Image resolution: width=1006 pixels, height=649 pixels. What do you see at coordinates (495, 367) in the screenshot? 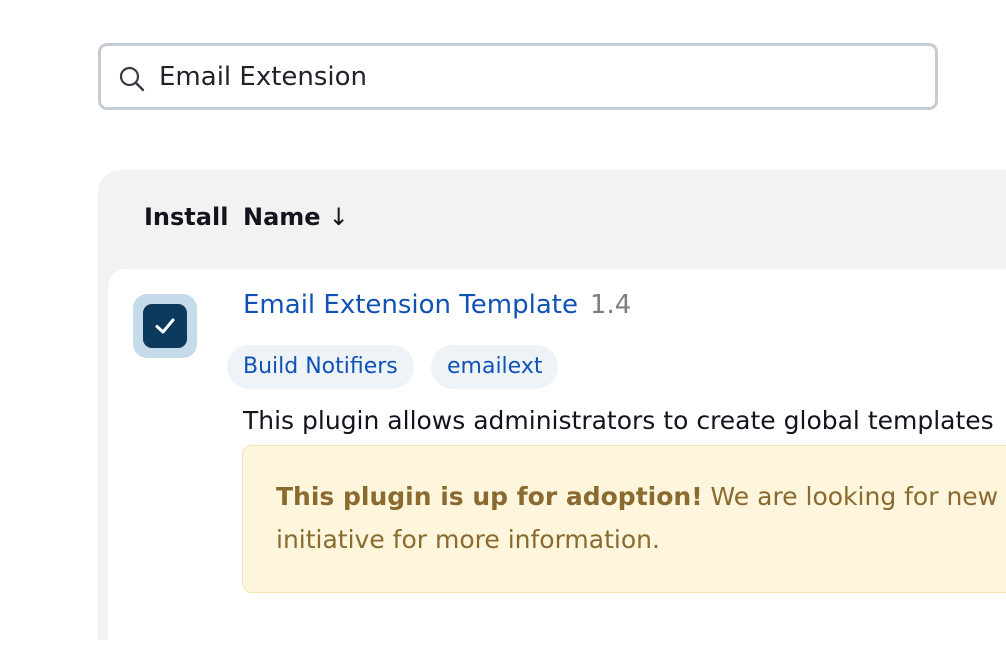
I see `tag-emailext: emailext` at bounding box center [495, 367].